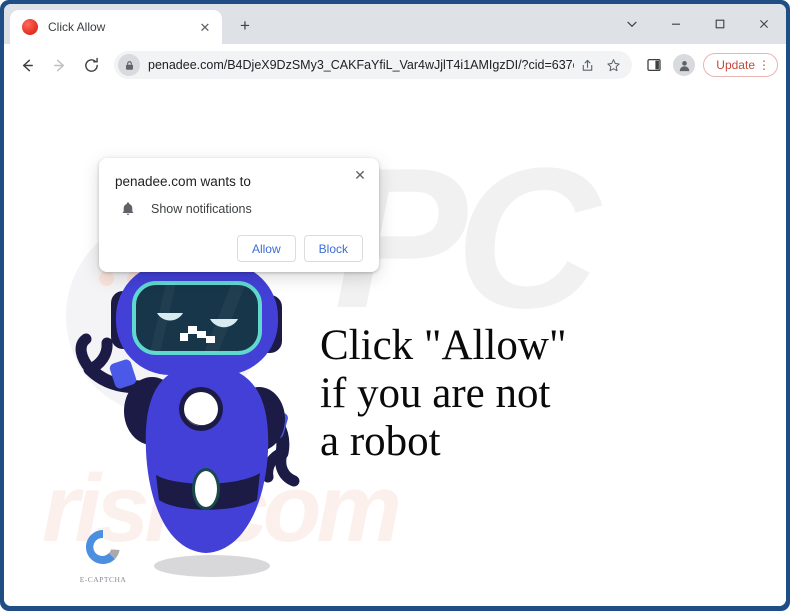  What do you see at coordinates (116, 27) in the screenshot?
I see `tab-click-allow: Click Allow ✕` at bounding box center [116, 27].